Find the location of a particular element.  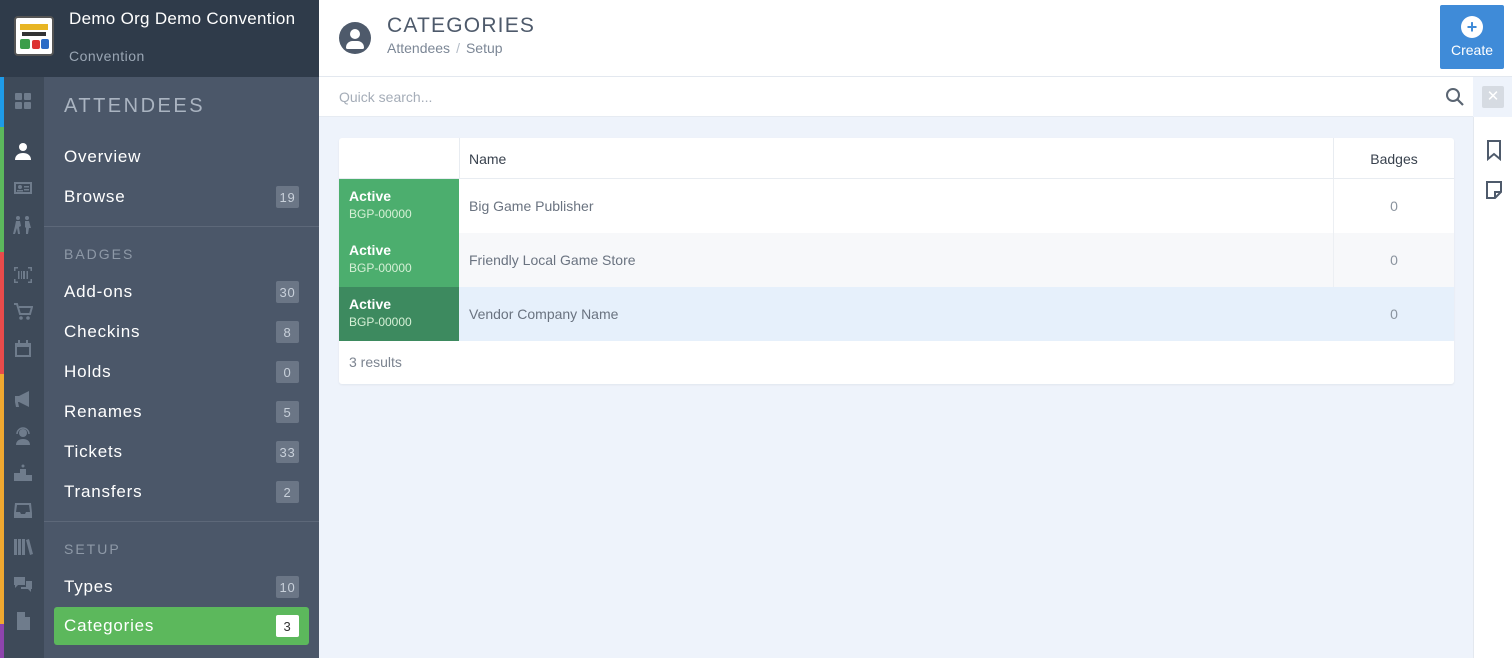

rail-stripe-purple is located at coordinates (2, 641).